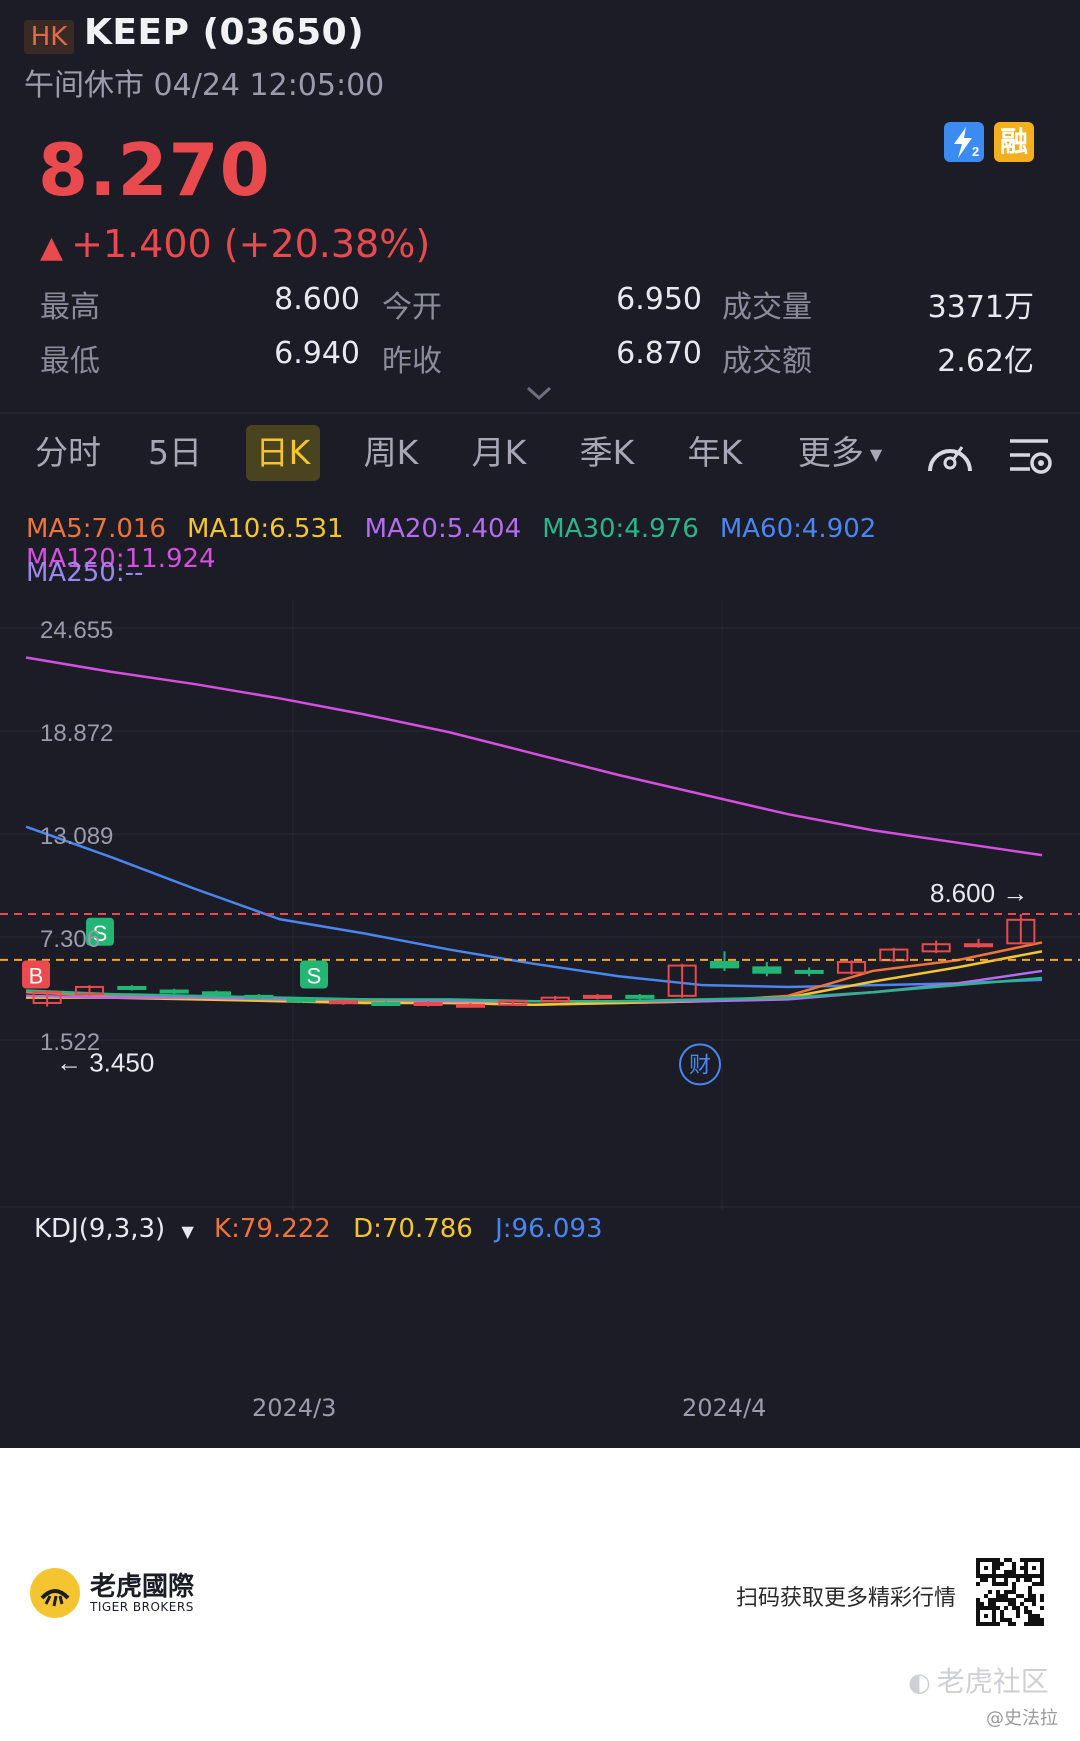  Describe the element at coordinates (539, 395) in the screenshot. I see `expand-chevron-icon` at that location.